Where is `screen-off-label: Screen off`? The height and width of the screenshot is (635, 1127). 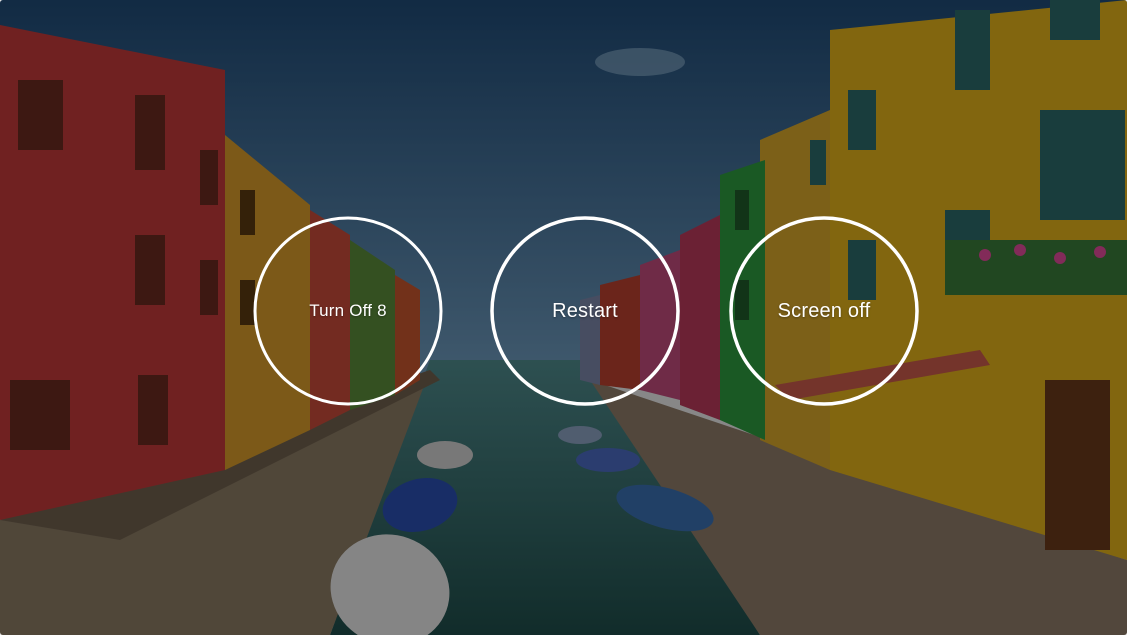
screen-off-label: Screen off is located at coordinates (824, 310).